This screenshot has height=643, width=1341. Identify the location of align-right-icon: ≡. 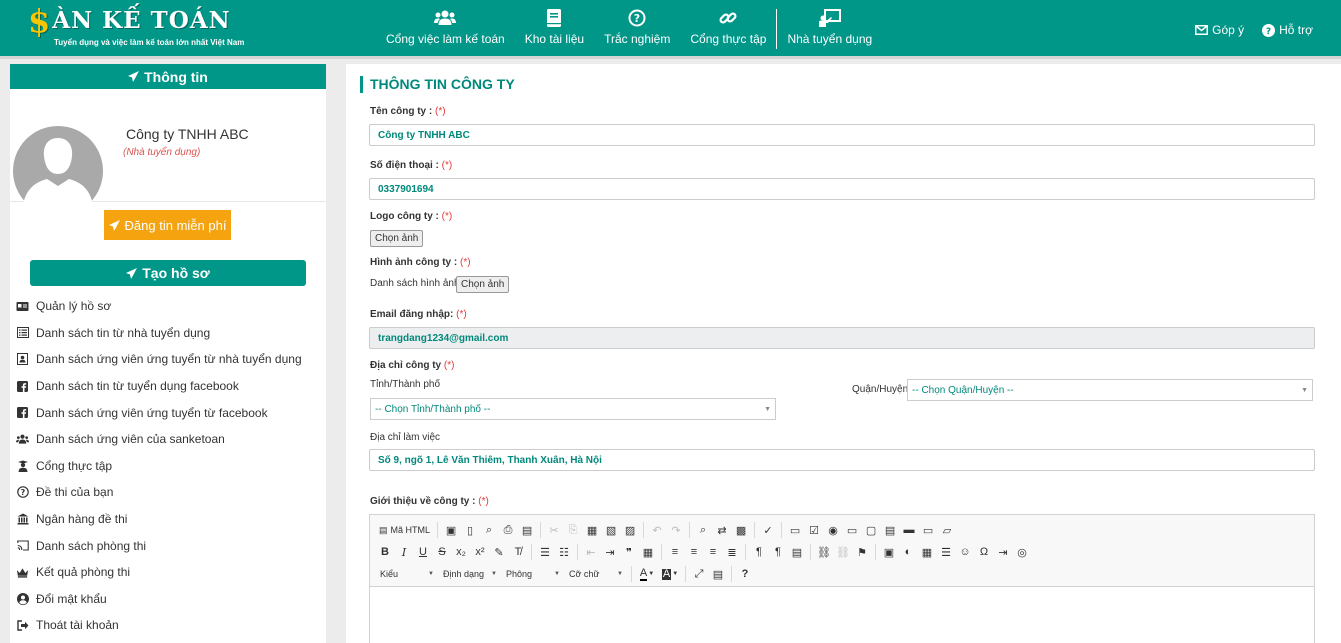
(713, 552).